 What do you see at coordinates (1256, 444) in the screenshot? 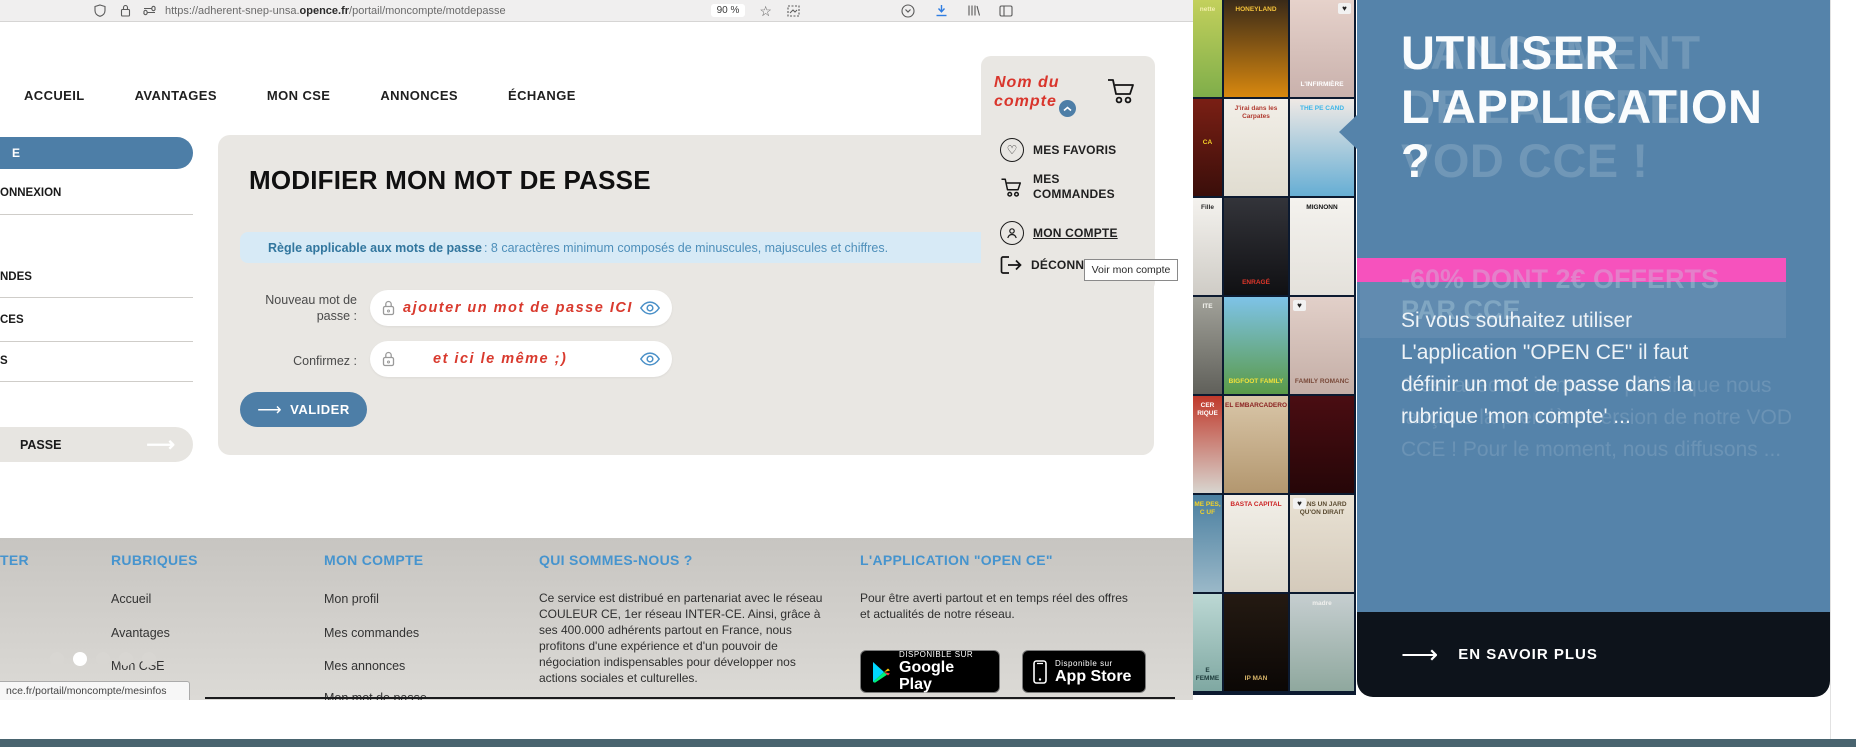
I see `movie-poster: EL EMBARCADERO` at bounding box center [1256, 444].